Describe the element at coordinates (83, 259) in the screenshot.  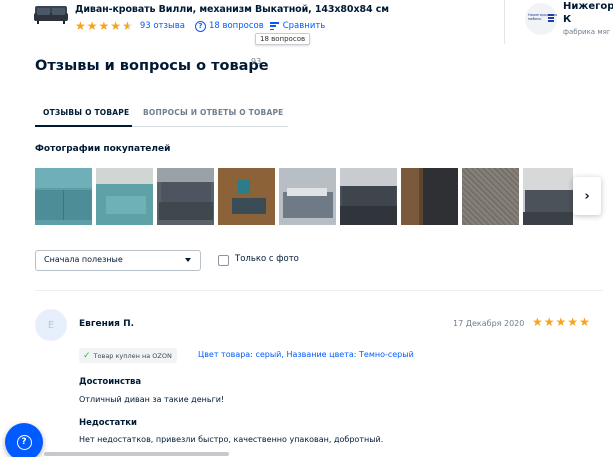
I see `sort-select-value: Сначала полезные` at that location.